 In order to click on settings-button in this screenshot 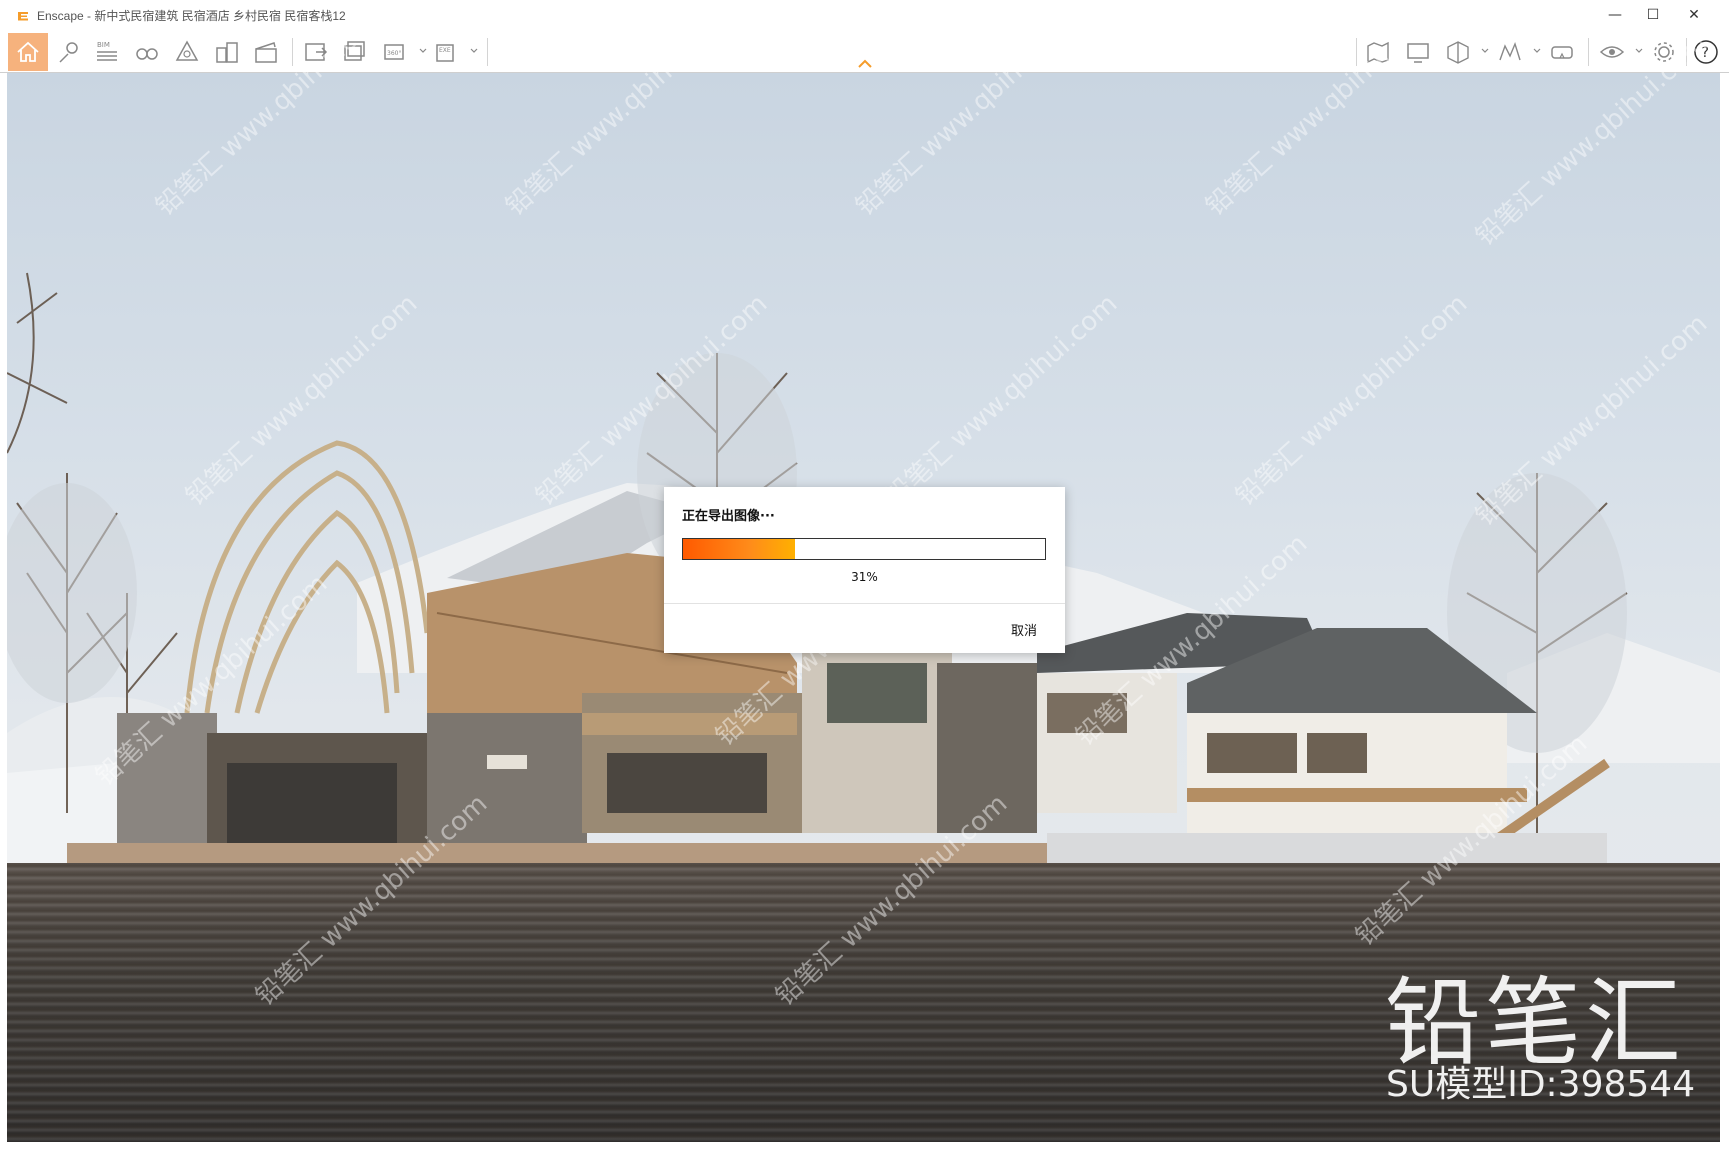, I will do `click(1664, 52)`.